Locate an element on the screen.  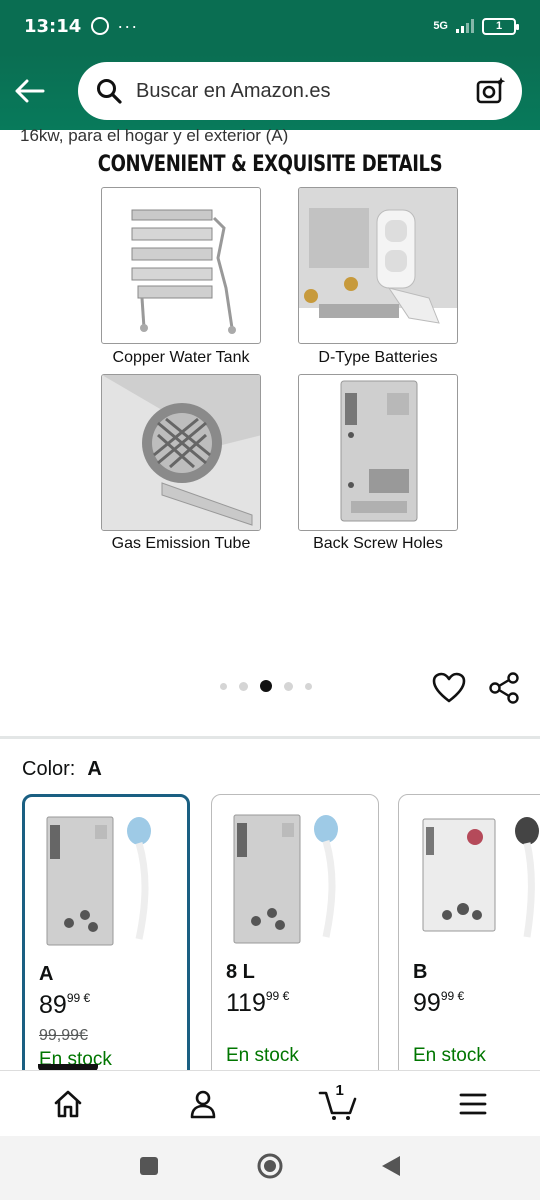
variant-name: B is located at coordinates (420, 972).